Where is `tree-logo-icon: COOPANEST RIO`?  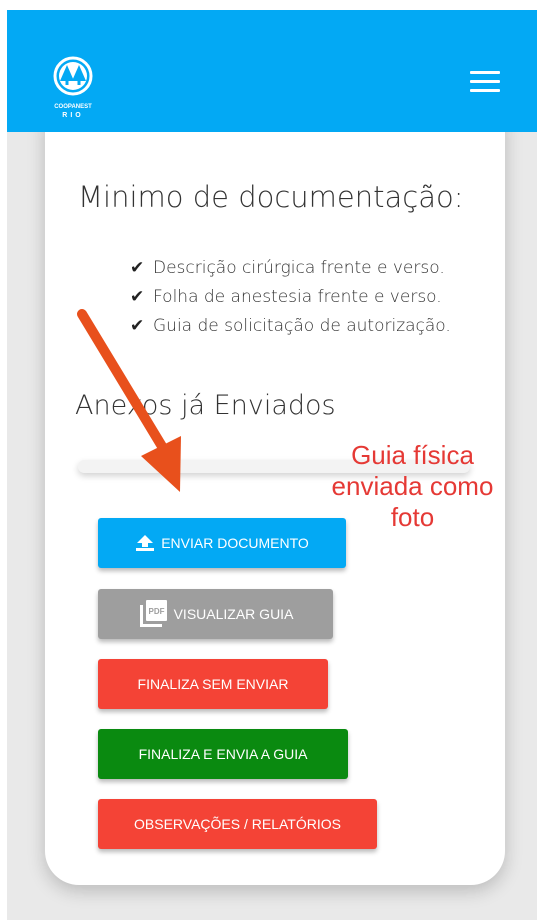
tree-logo-icon: COOPANEST RIO is located at coordinates (73, 87).